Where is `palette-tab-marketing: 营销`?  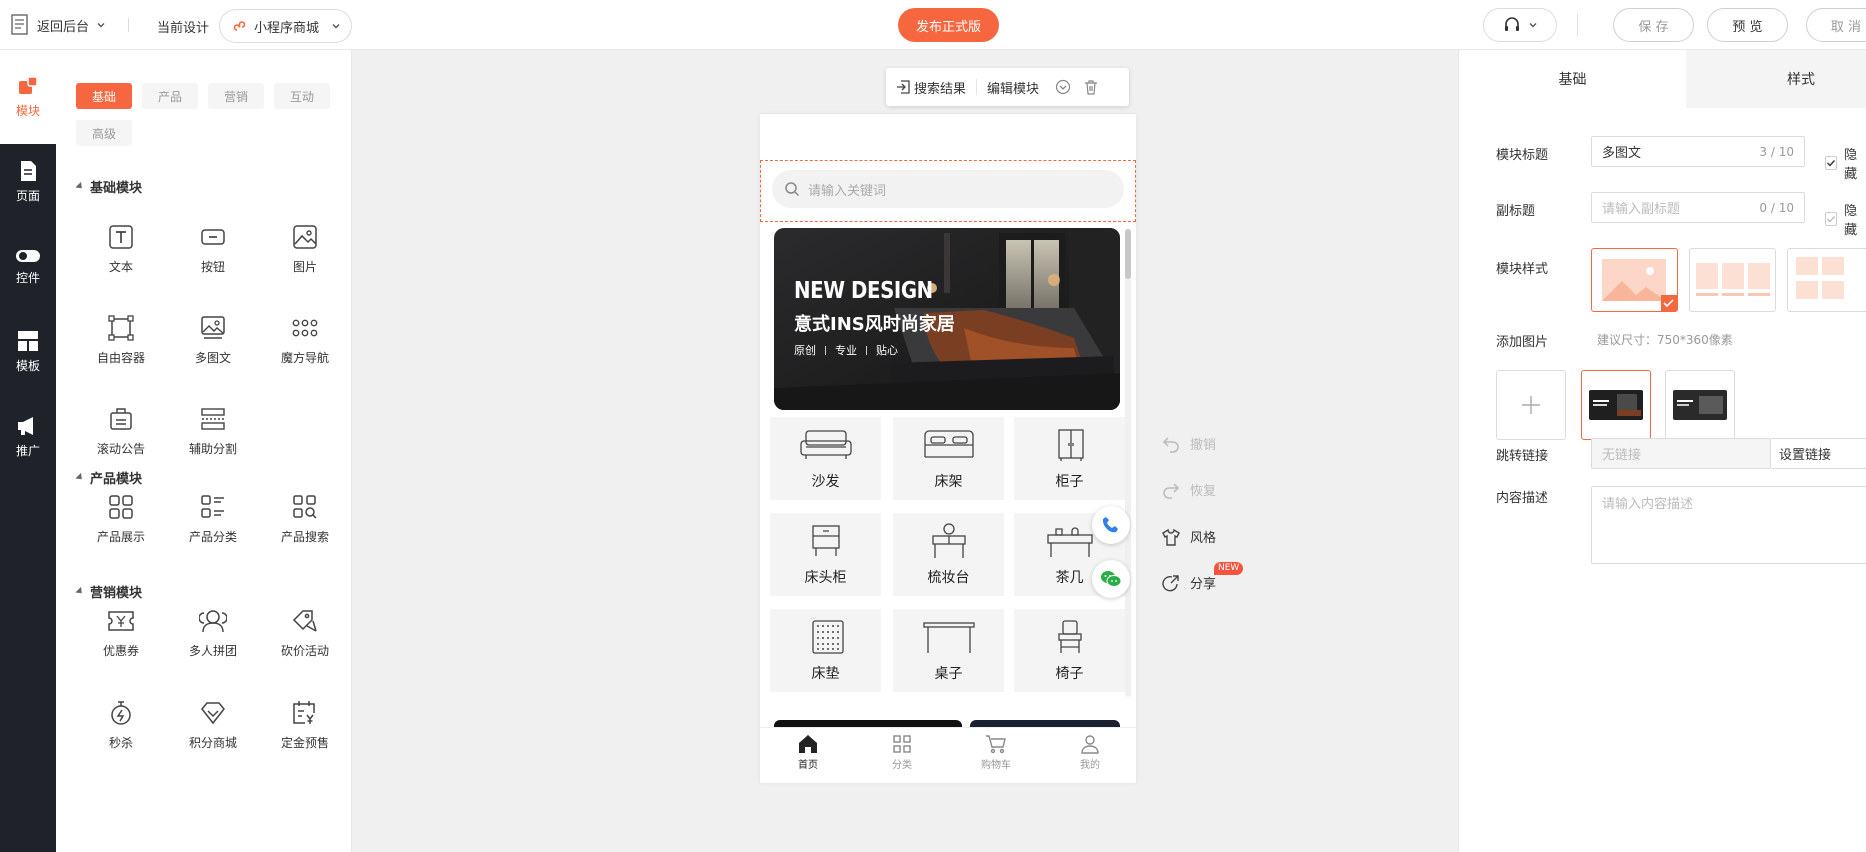
palette-tab-marketing: 营销 is located at coordinates (236, 96).